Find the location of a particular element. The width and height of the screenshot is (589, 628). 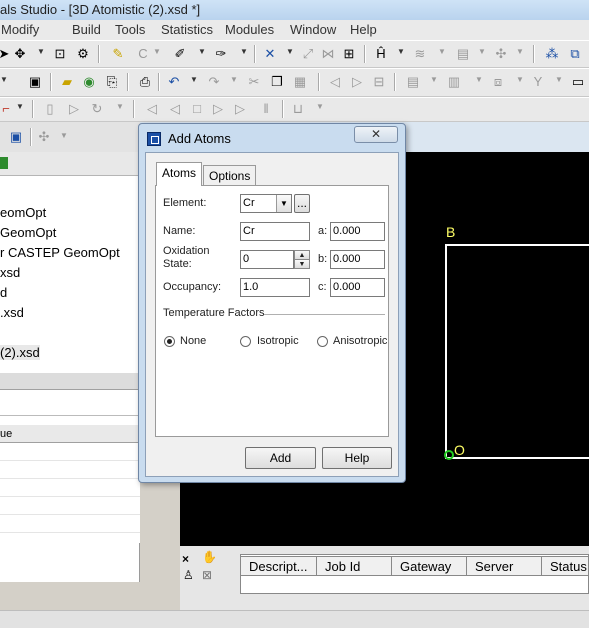

close-icon: × is located at coordinates (185, 559).